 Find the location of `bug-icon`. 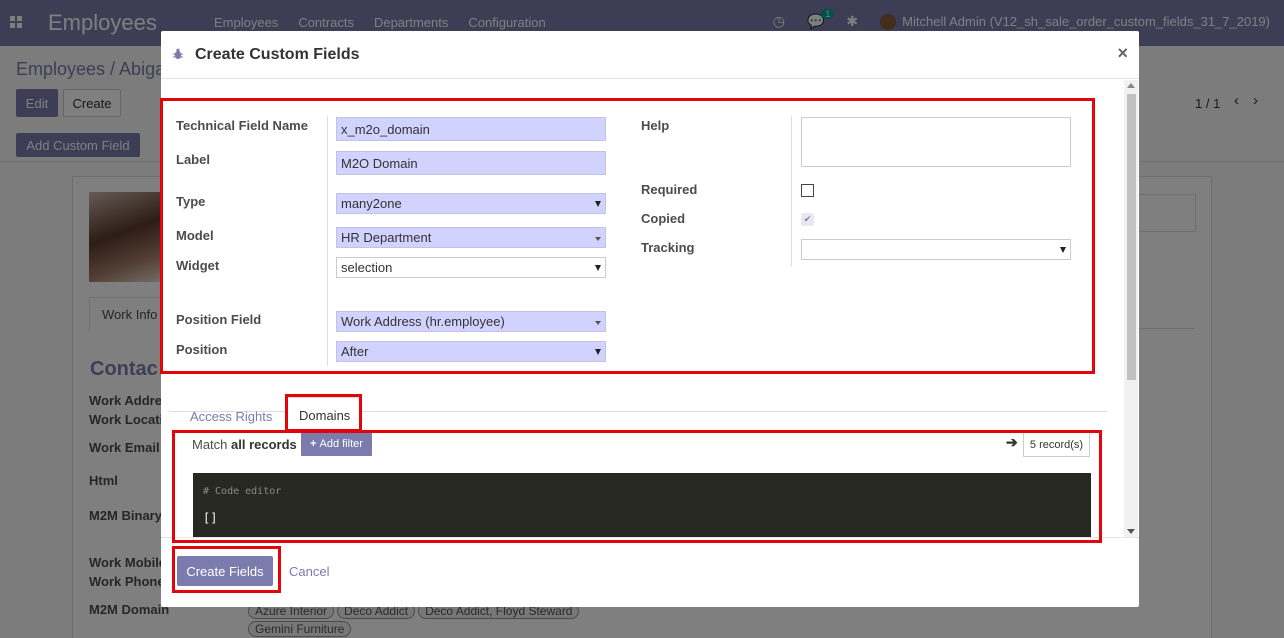

bug-icon is located at coordinates (178, 53).